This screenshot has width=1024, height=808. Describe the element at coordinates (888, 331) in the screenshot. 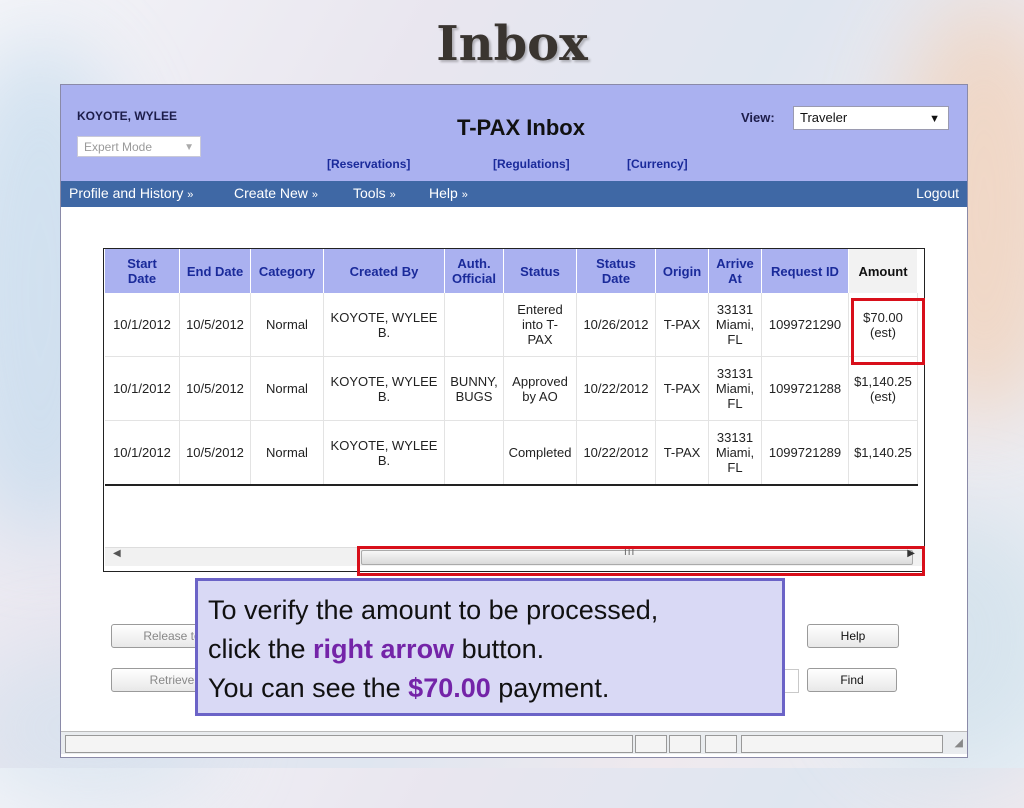

I see `amount-highlight-box` at that location.